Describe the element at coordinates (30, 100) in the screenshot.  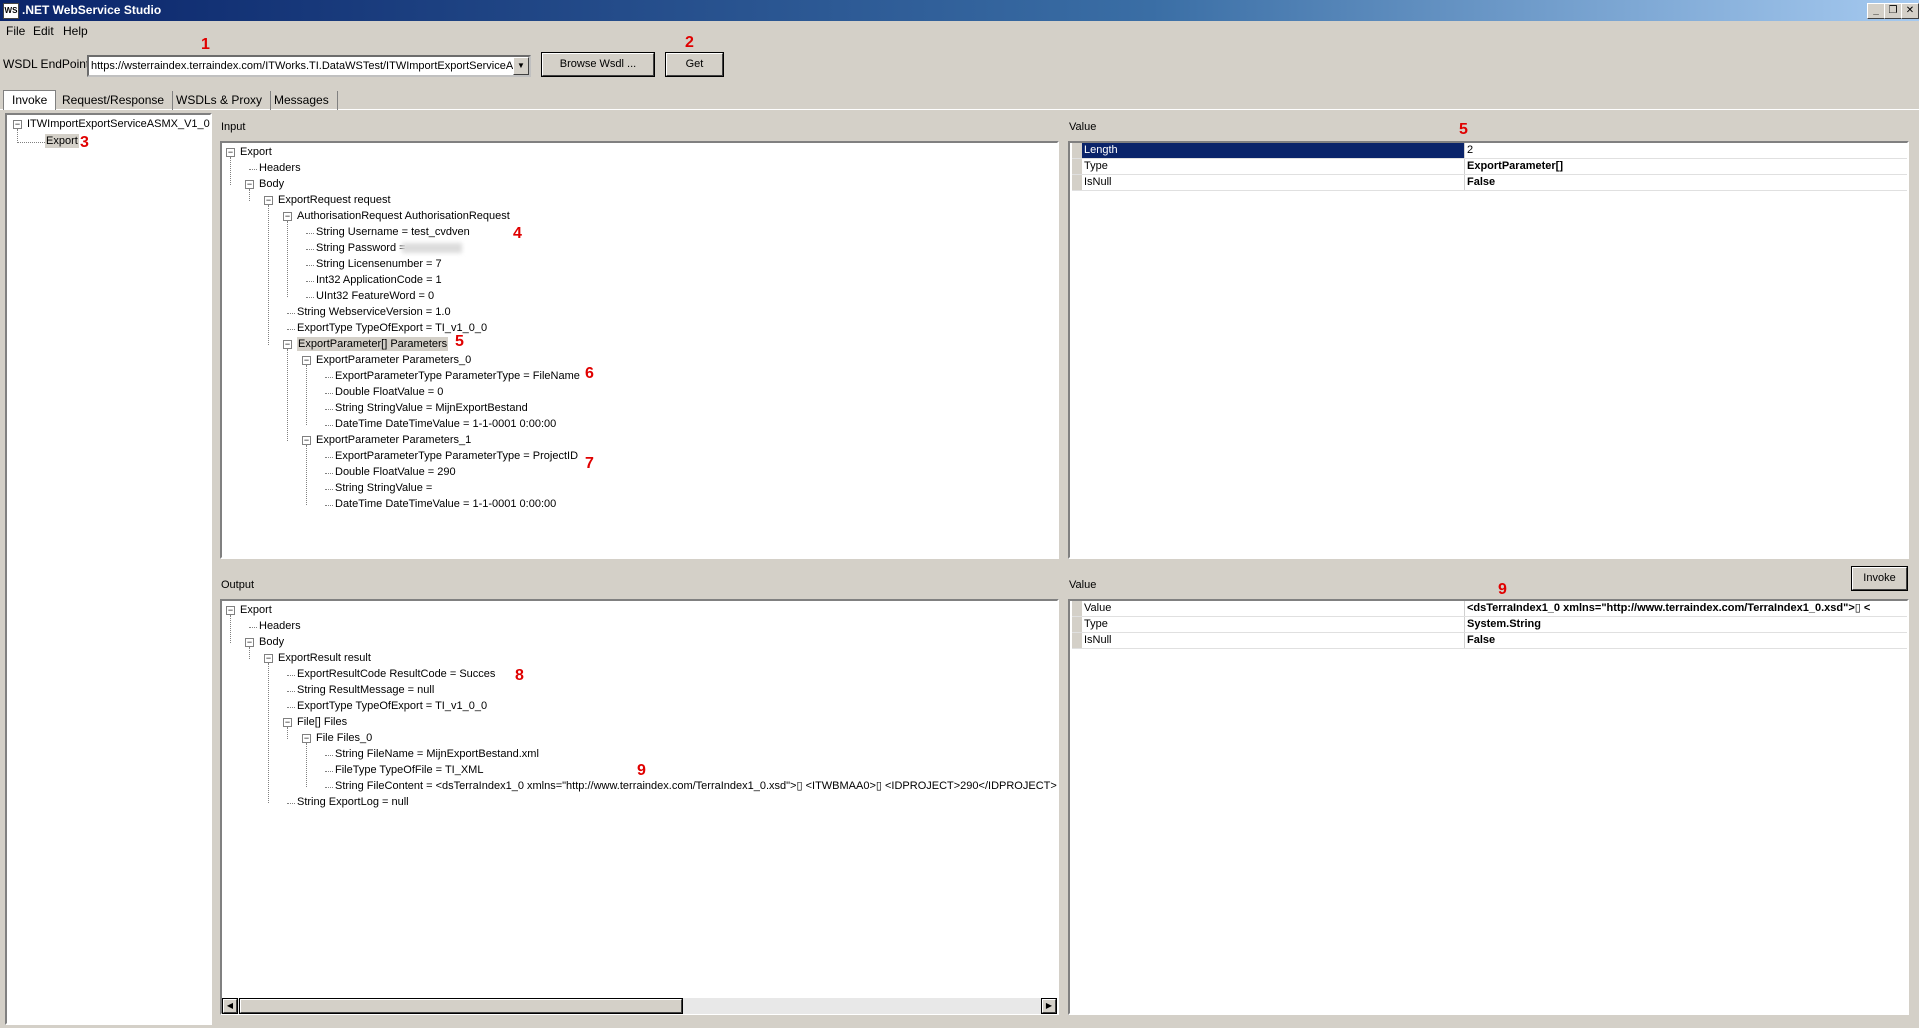
I see `tab-invoke: Invoke` at that location.